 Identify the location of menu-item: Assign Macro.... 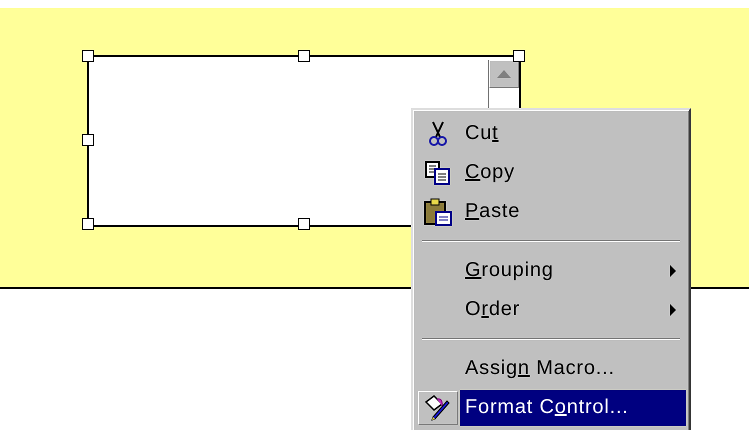
(573, 368).